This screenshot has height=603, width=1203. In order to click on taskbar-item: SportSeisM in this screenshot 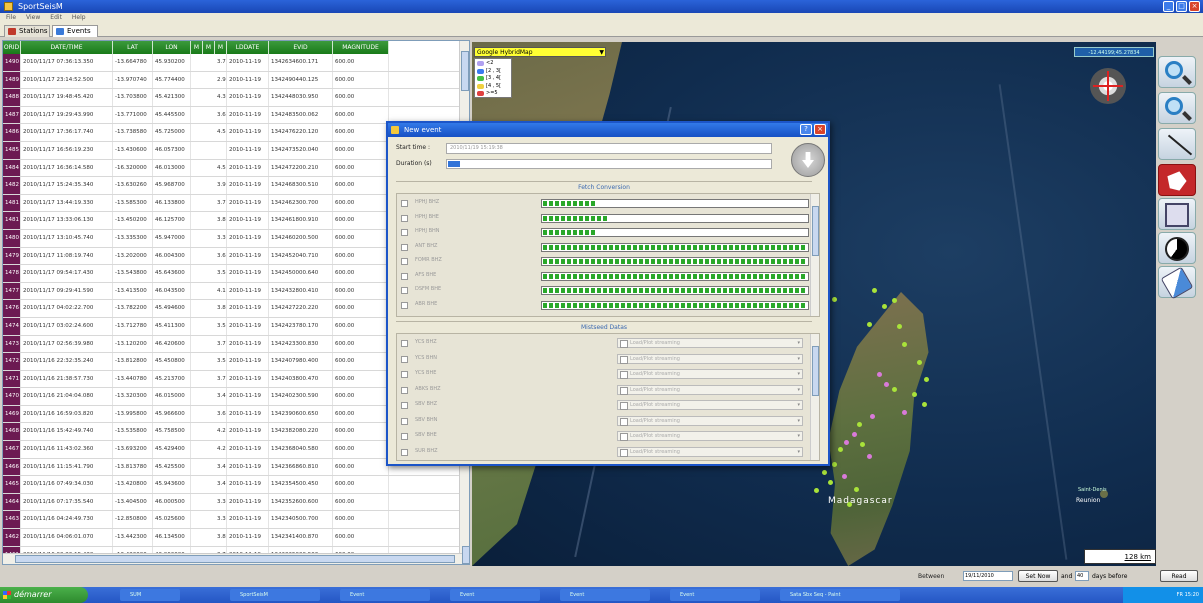, I will do `click(275, 595)`.